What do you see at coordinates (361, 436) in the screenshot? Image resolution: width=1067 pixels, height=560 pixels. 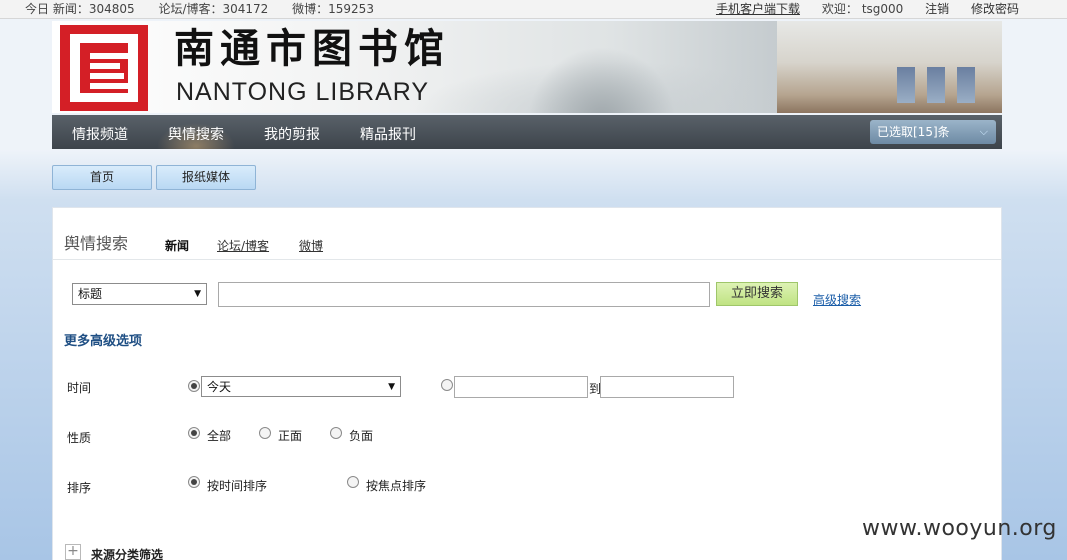 I see `nature-negative-label: 负面` at bounding box center [361, 436].